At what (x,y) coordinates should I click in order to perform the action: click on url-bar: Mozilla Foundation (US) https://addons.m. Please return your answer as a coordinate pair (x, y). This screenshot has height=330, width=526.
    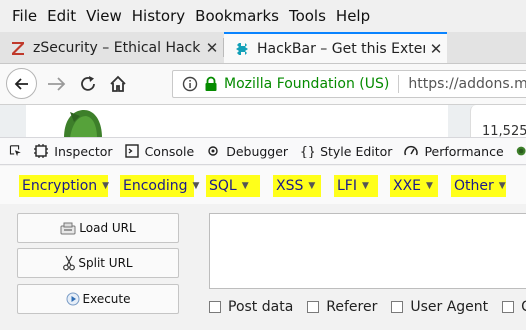
    Looking at the image, I should click on (349, 84).